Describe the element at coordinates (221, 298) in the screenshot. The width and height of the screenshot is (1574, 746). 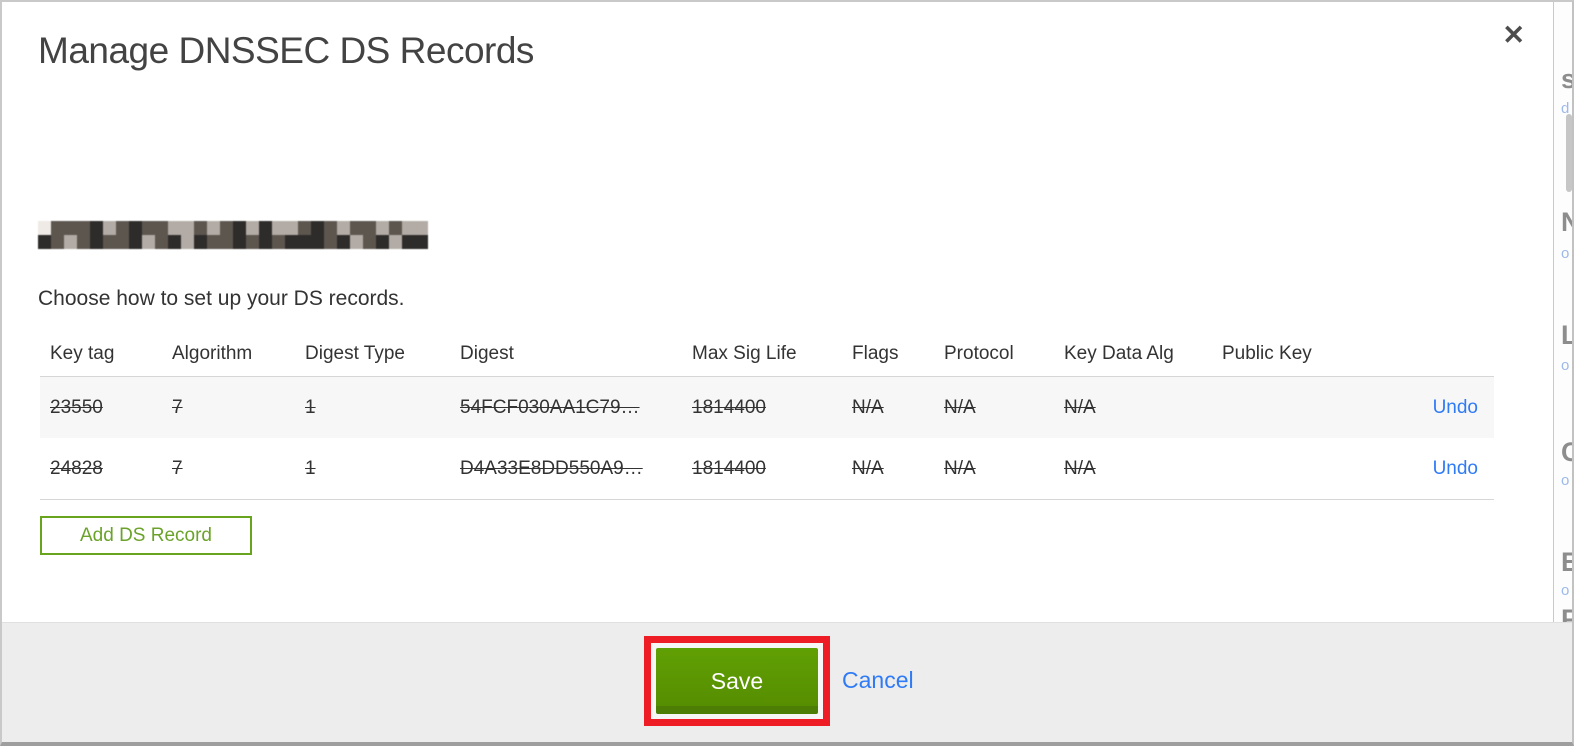
I see `description-text: Choose how to set up your DS records.` at that location.